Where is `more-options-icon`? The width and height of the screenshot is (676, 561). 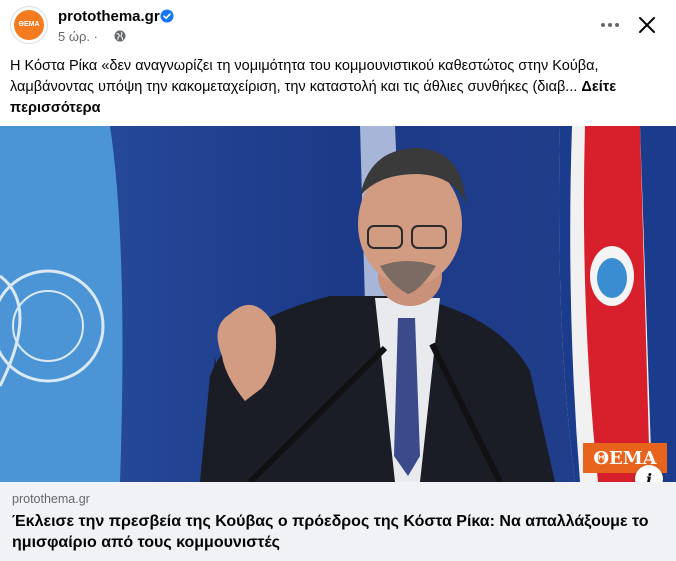
more-options-icon is located at coordinates (610, 25).